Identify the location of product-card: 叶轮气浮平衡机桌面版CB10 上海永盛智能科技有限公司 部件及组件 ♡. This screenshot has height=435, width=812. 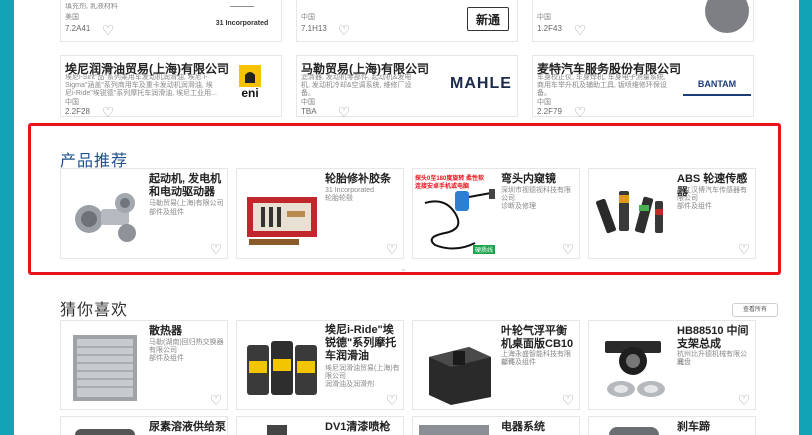
(496, 365).